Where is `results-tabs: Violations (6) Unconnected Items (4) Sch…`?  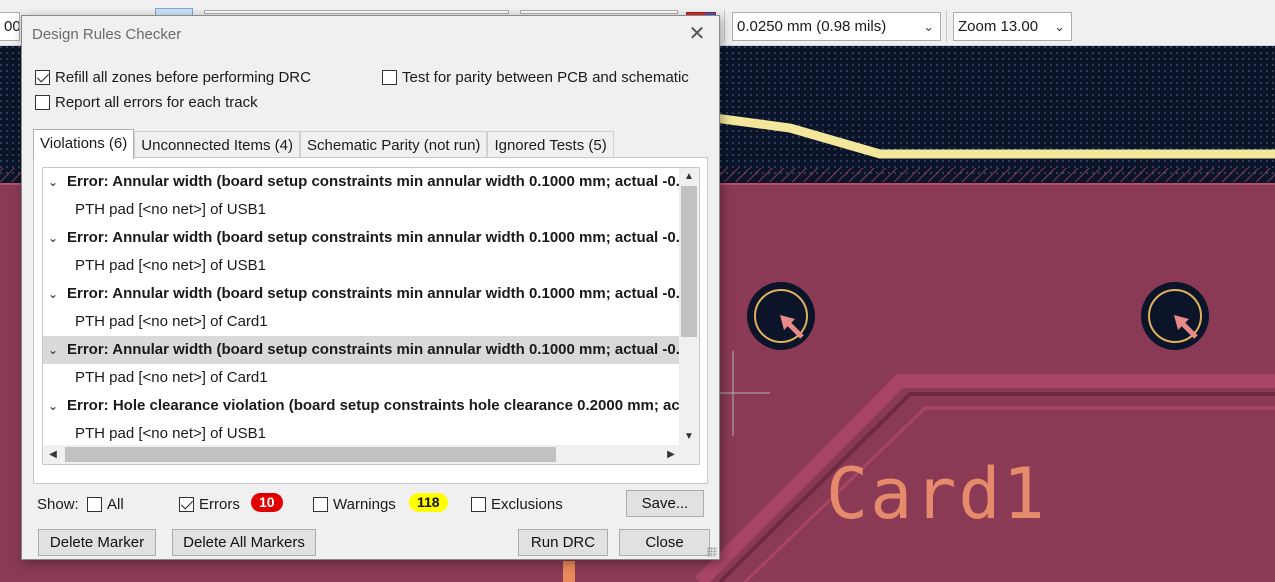 results-tabs: Violations (6) Unconnected Items (4) Sch… is located at coordinates (323, 144).